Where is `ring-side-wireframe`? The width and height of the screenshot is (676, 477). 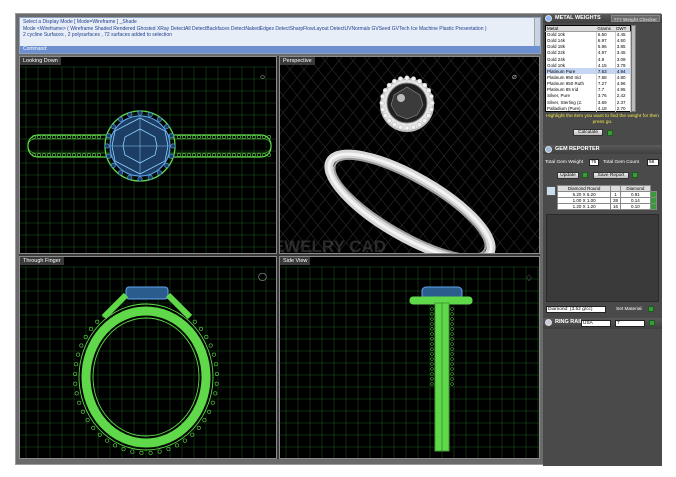
ring-side-wireframe is located at coordinates (441, 369).